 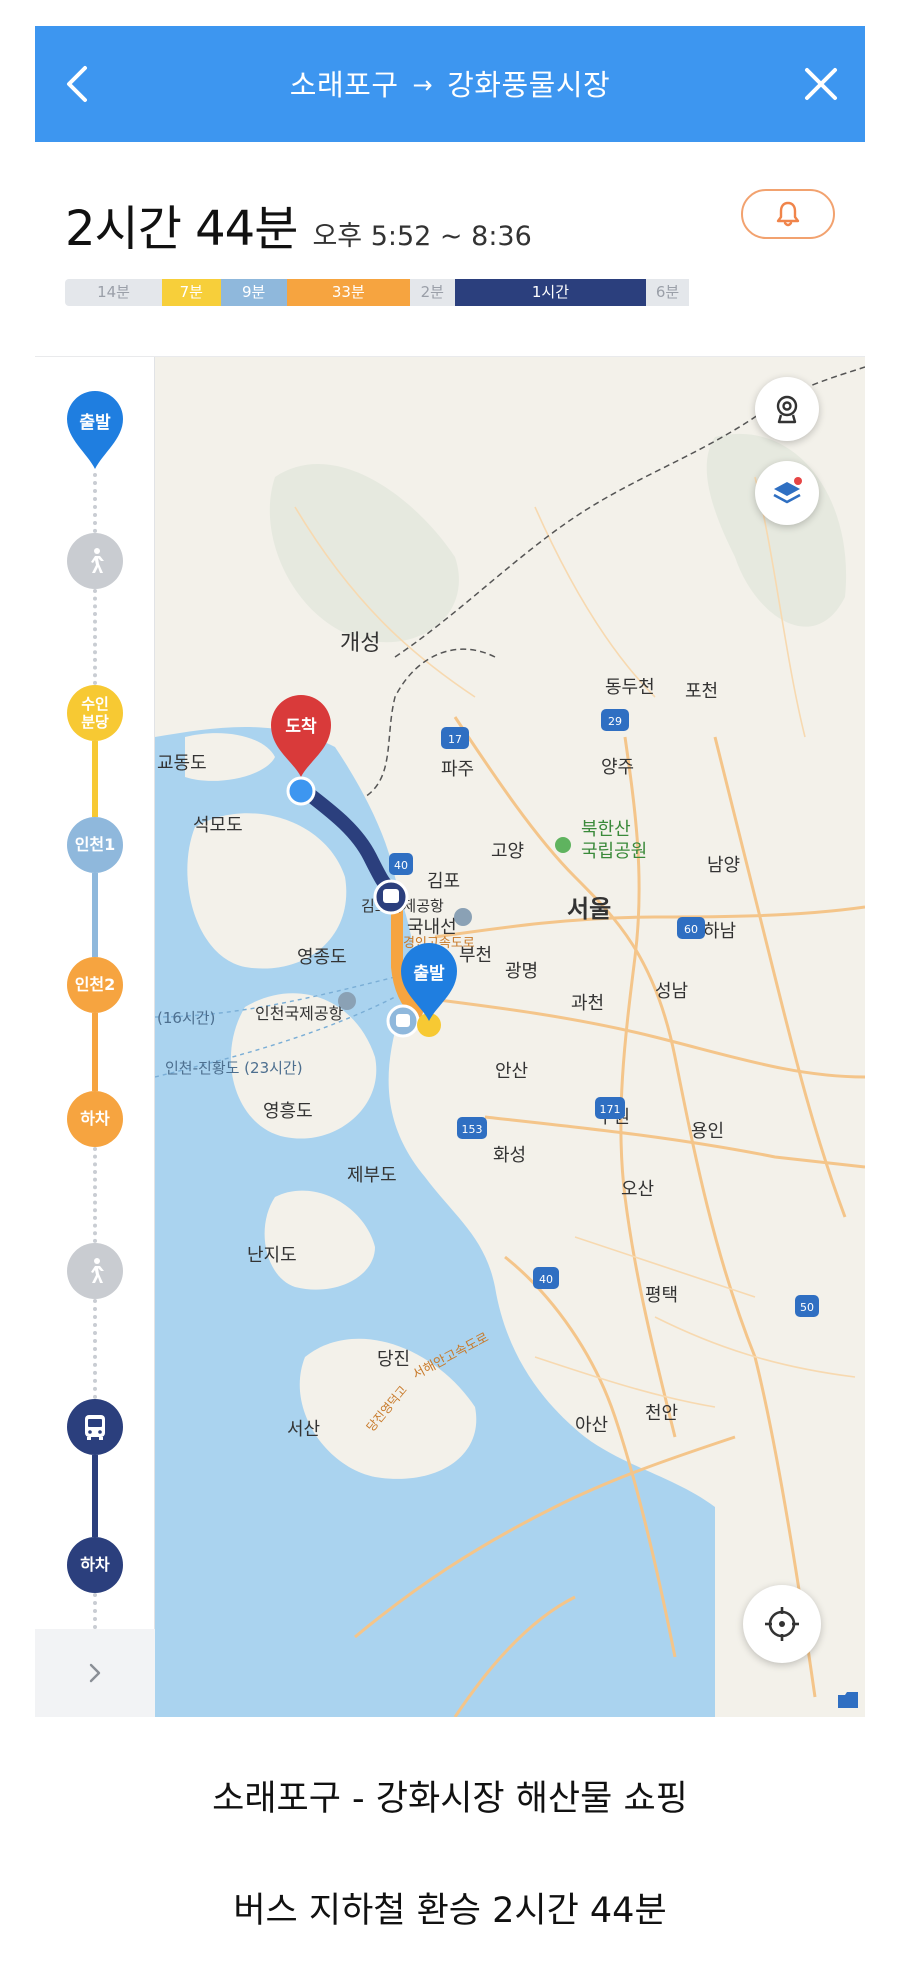 I want to click on destination-name: 강화풍물시장, so click(x=529, y=85).